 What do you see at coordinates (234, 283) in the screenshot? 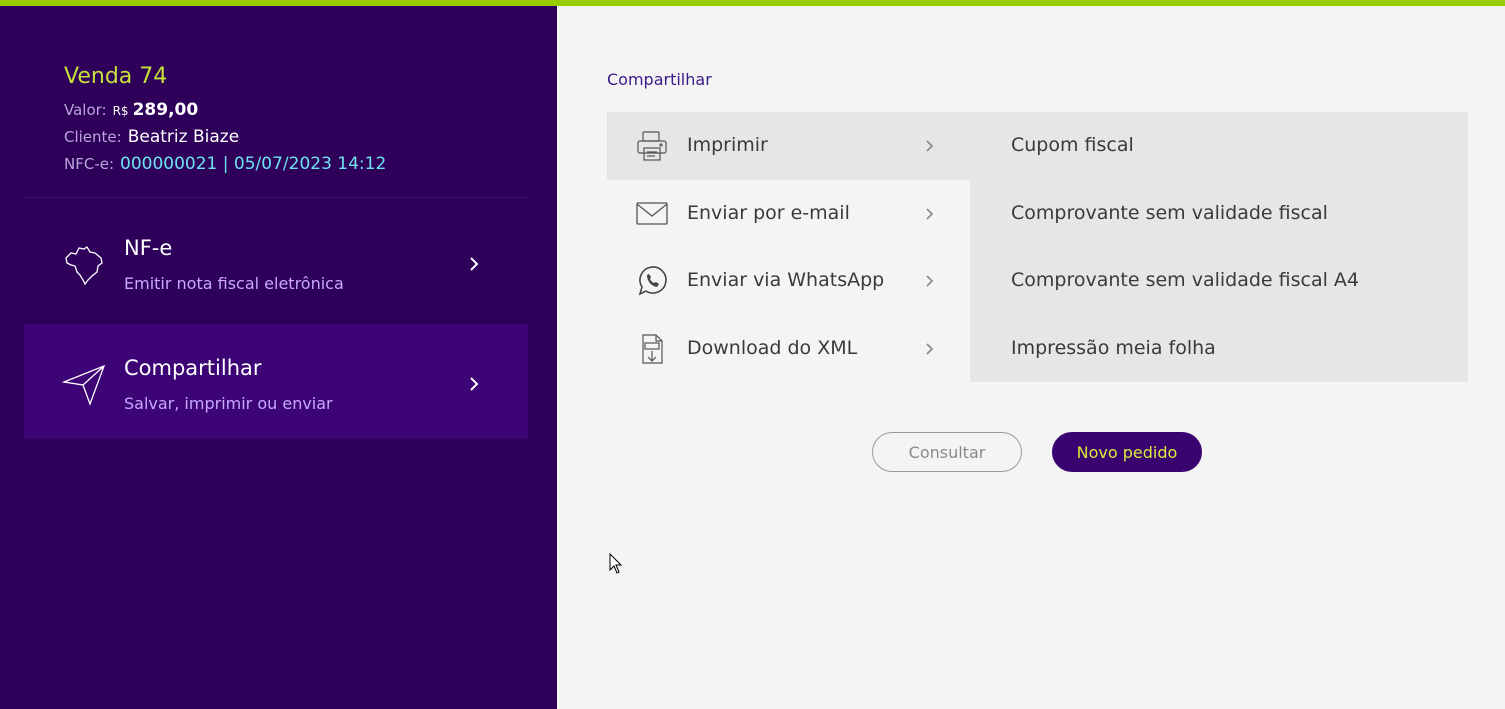
I see `sidebar-item-subtitle: Emitir nota fiscal eletrônica` at bounding box center [234, 283].